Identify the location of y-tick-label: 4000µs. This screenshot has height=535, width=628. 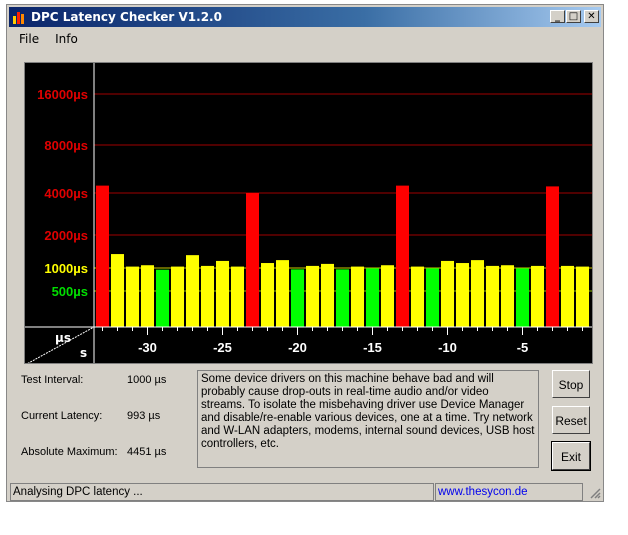
(66, 193).